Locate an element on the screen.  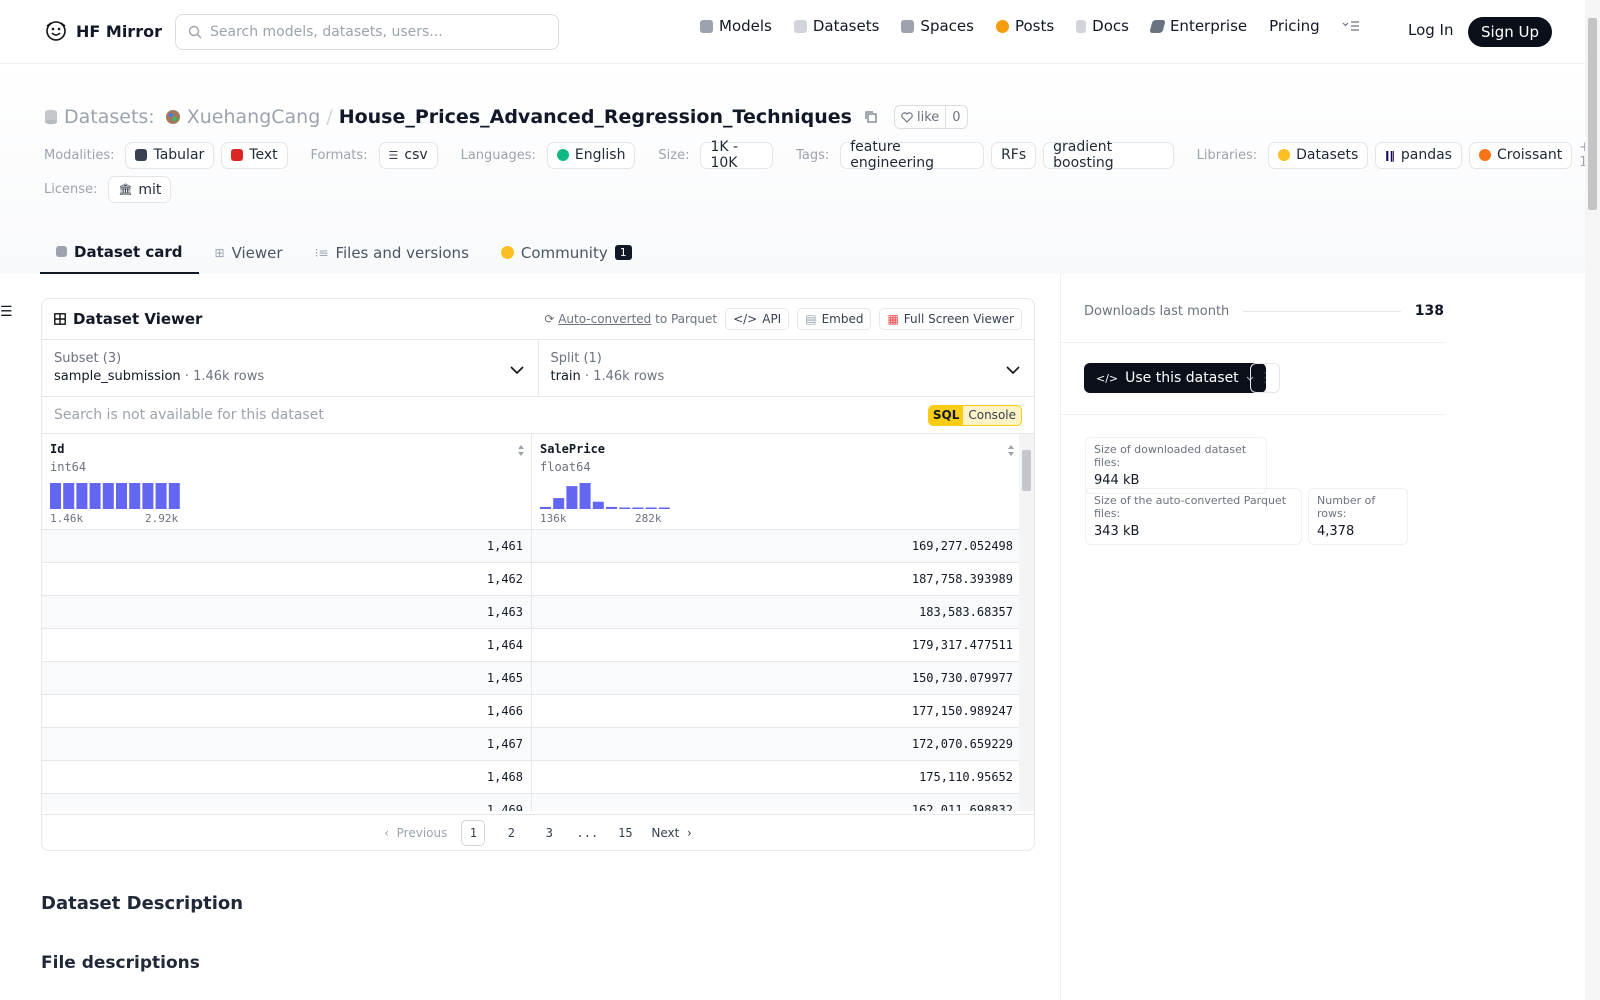
login-link: Log In is located at coordinates (1431, 30).